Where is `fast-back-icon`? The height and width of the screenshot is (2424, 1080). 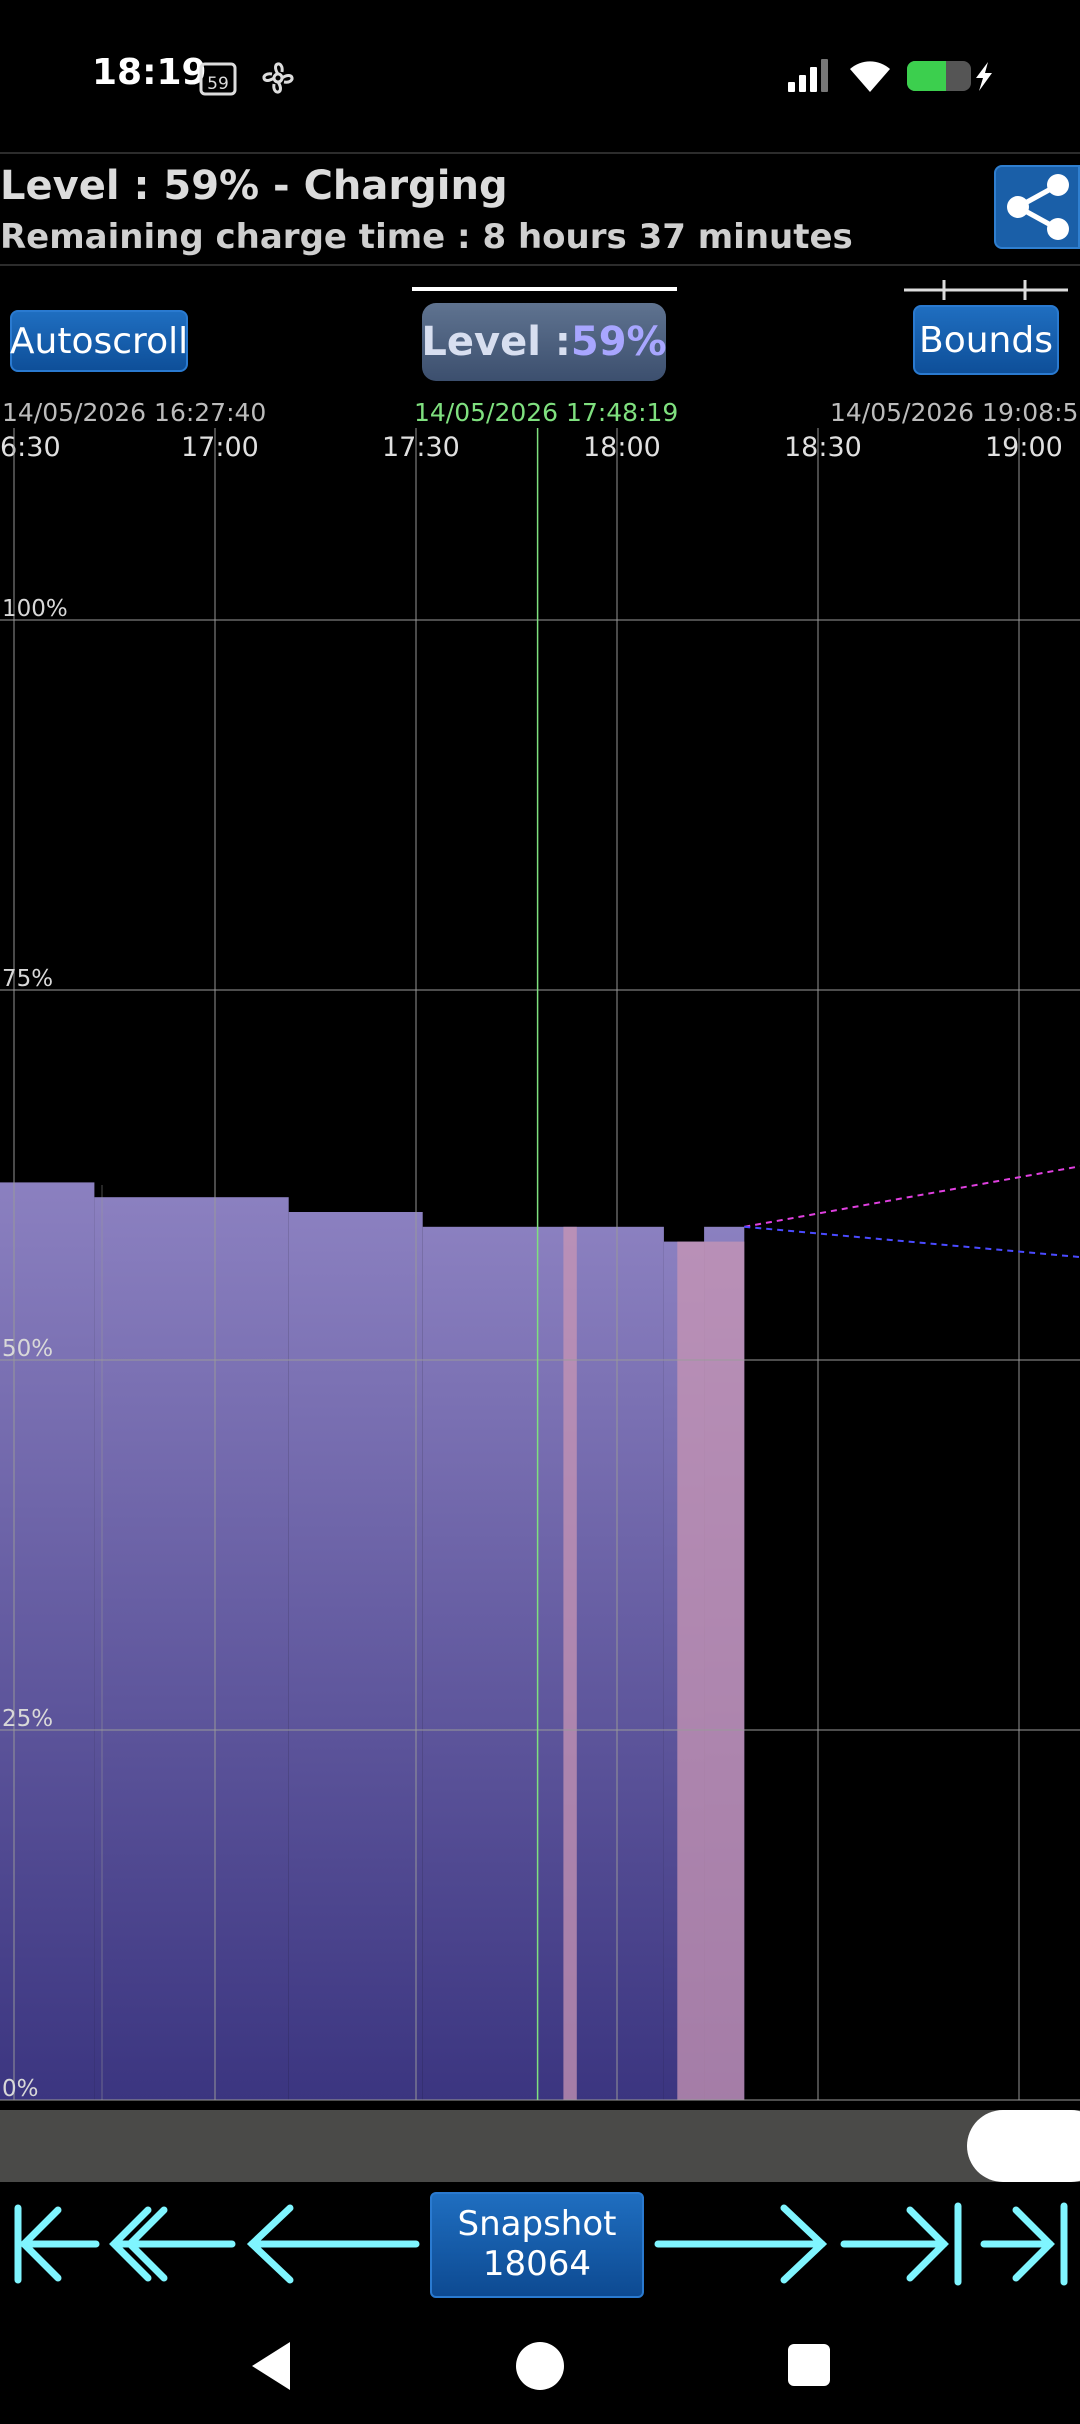
fast-back-icon is located at coordinates (173, 2244).